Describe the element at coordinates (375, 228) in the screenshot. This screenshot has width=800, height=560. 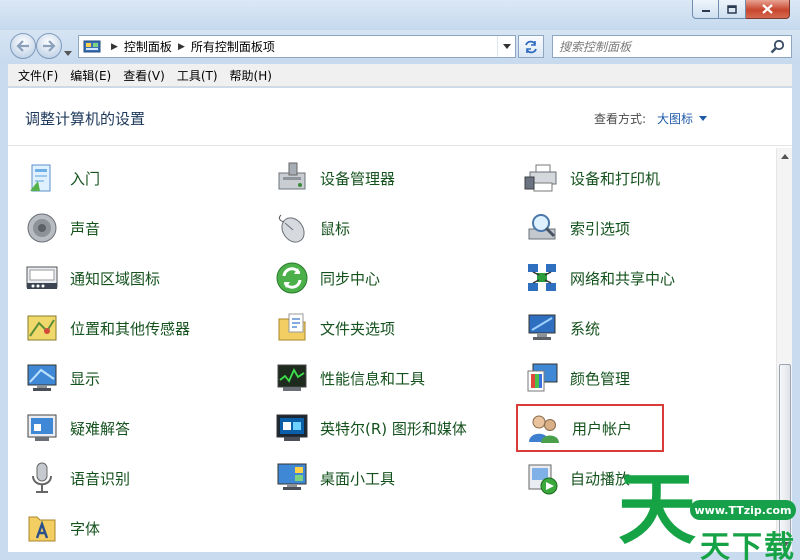
I see `item-mouse: 鼠标` at that location.